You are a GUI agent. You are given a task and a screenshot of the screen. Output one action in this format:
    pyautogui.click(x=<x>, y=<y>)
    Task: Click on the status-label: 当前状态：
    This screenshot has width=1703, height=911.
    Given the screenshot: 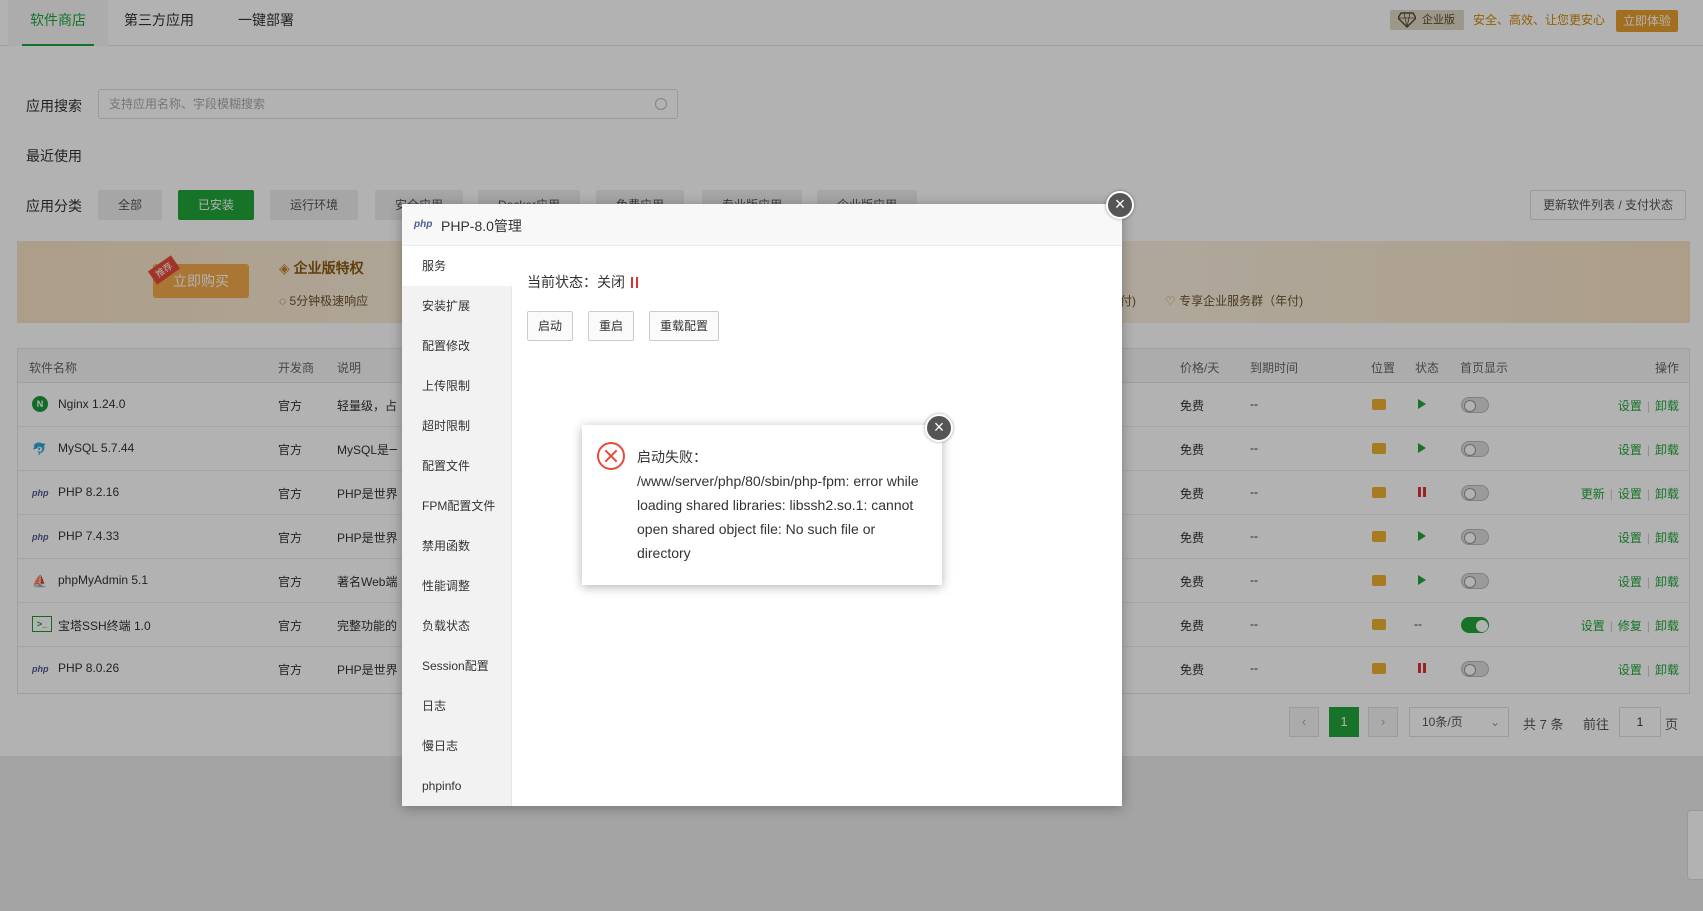 What is the action you would take?
    pyautogui.click(x=562, y=282)
    